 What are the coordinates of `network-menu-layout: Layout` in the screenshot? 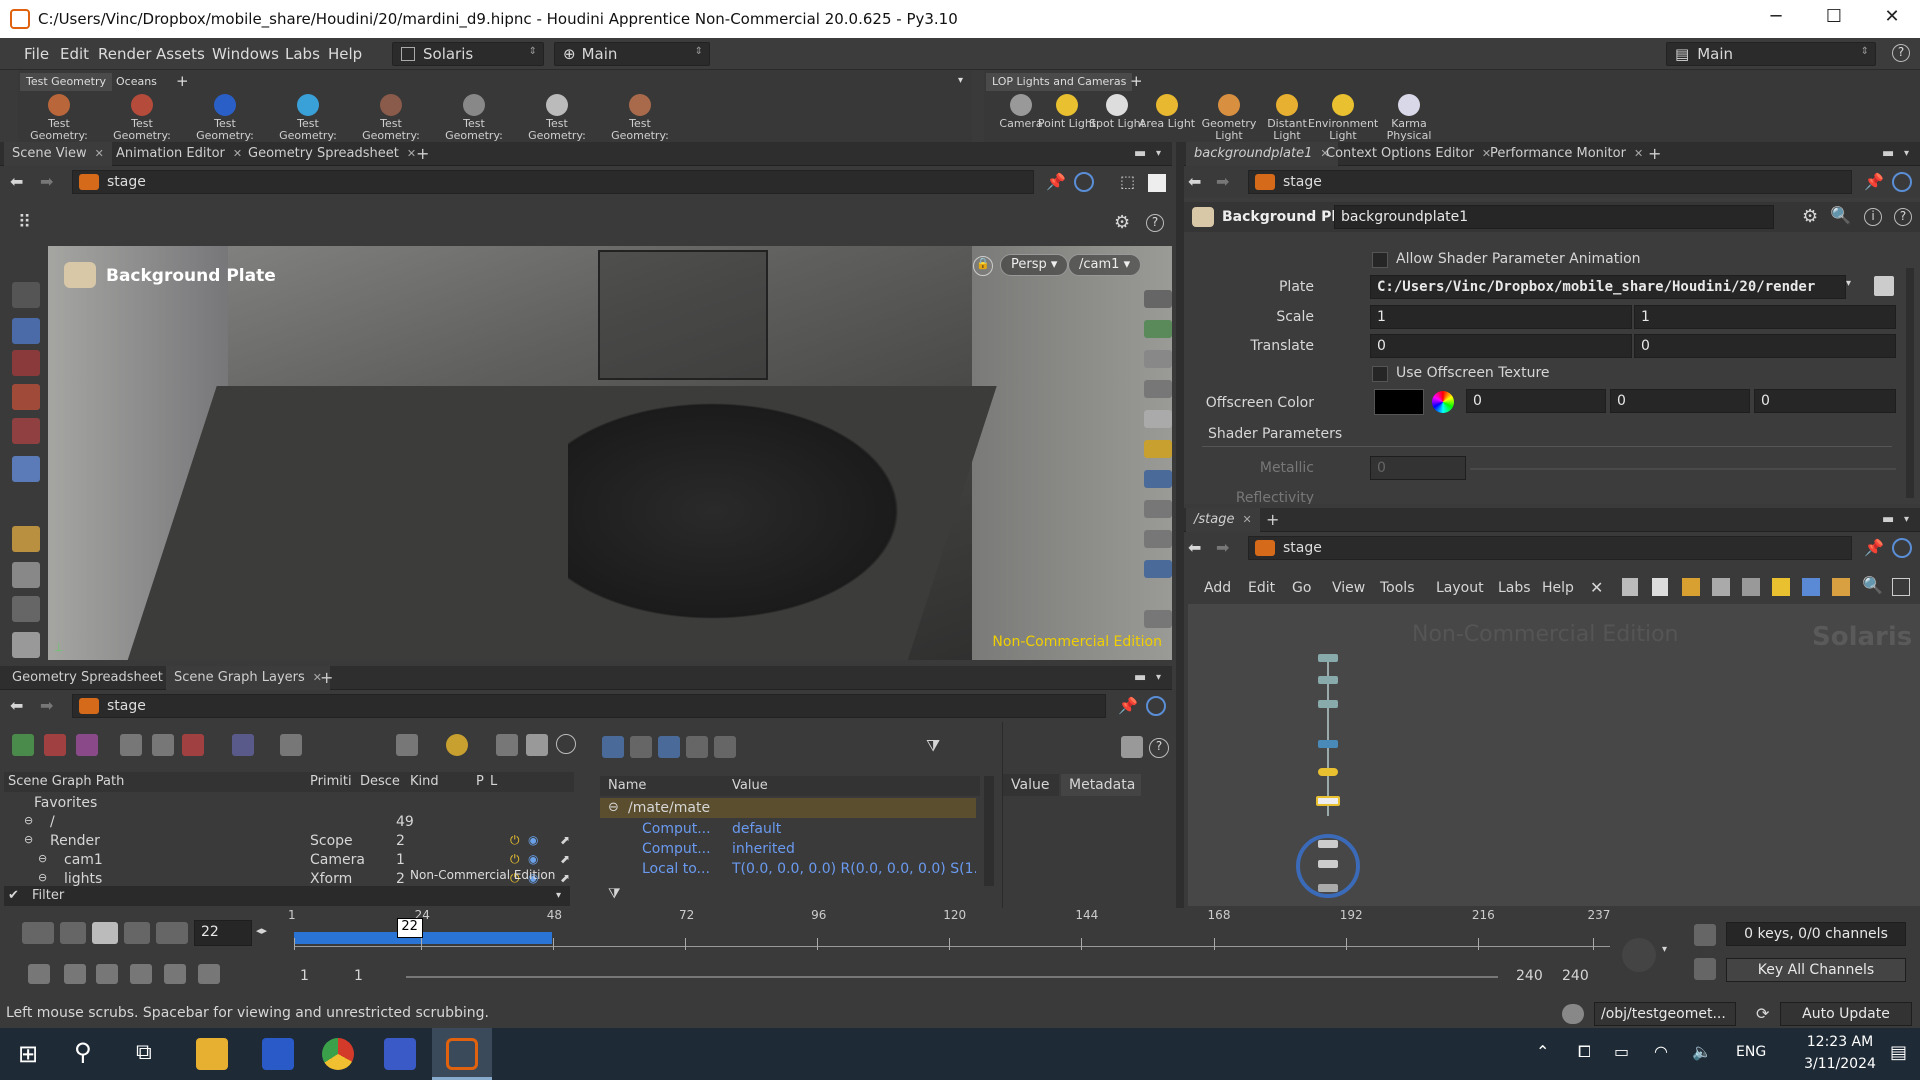 It's located at (1460, 588).